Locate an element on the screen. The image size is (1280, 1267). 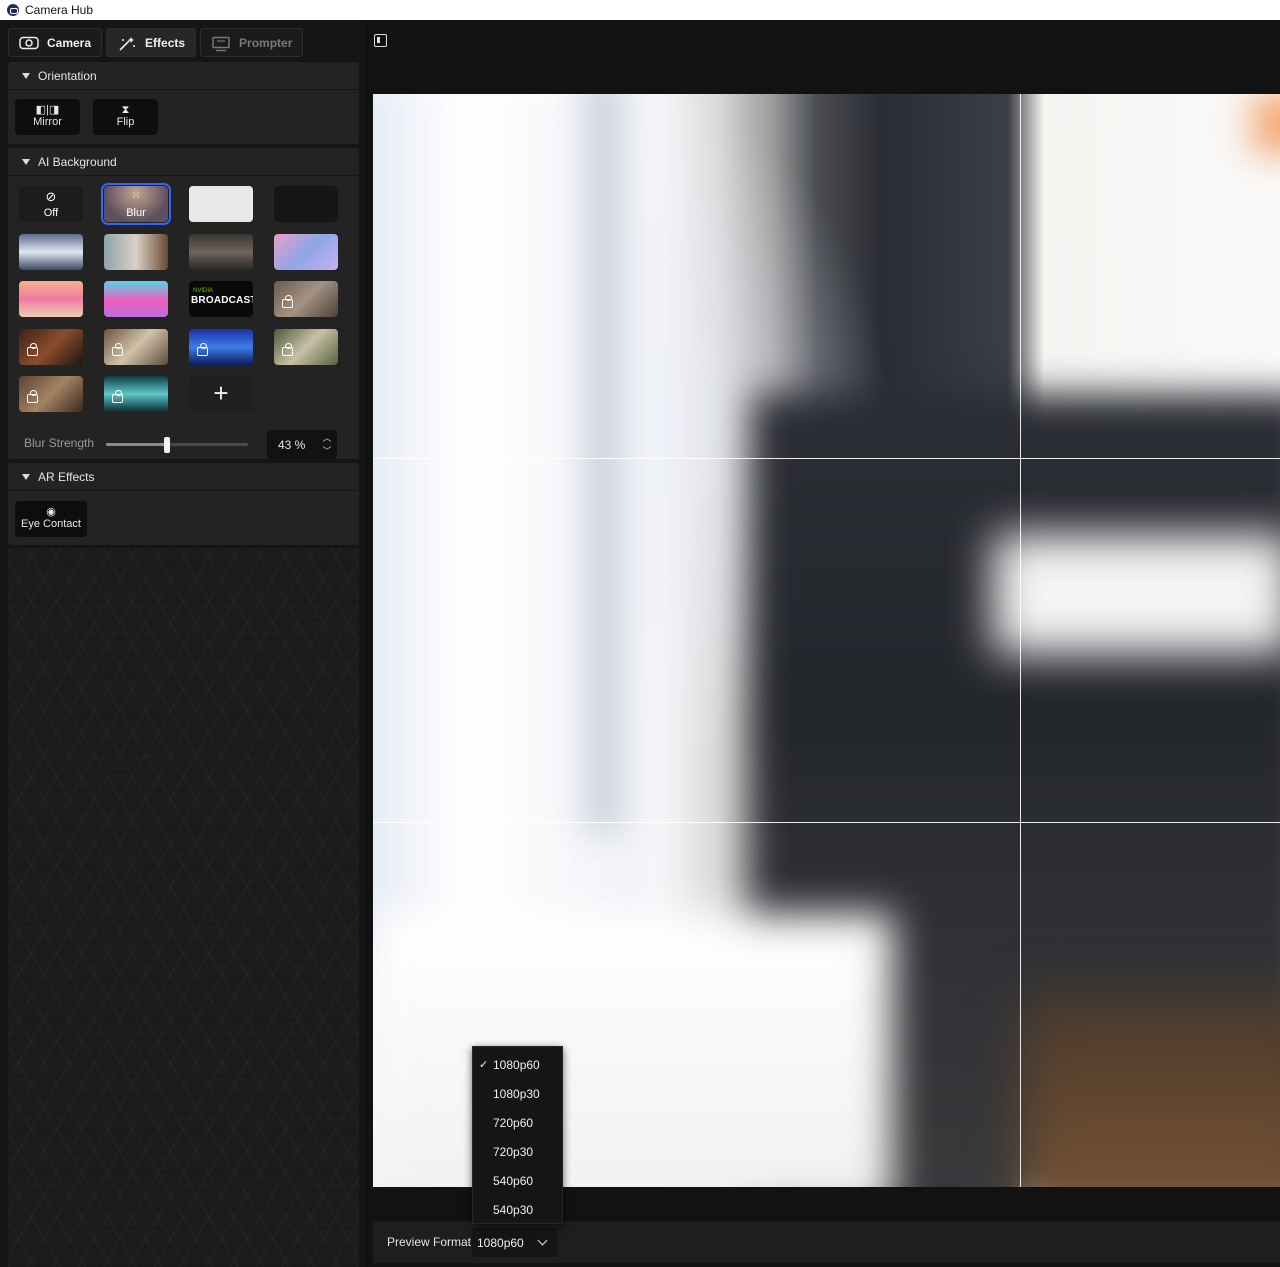
preview-format-label: Preview Format is located at coordinates (429, 1242).